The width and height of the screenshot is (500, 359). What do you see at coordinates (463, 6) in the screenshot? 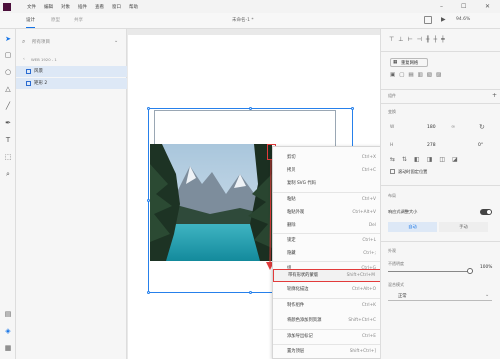
I see `maximize-button: ☐` at bounding box center [463, 6].